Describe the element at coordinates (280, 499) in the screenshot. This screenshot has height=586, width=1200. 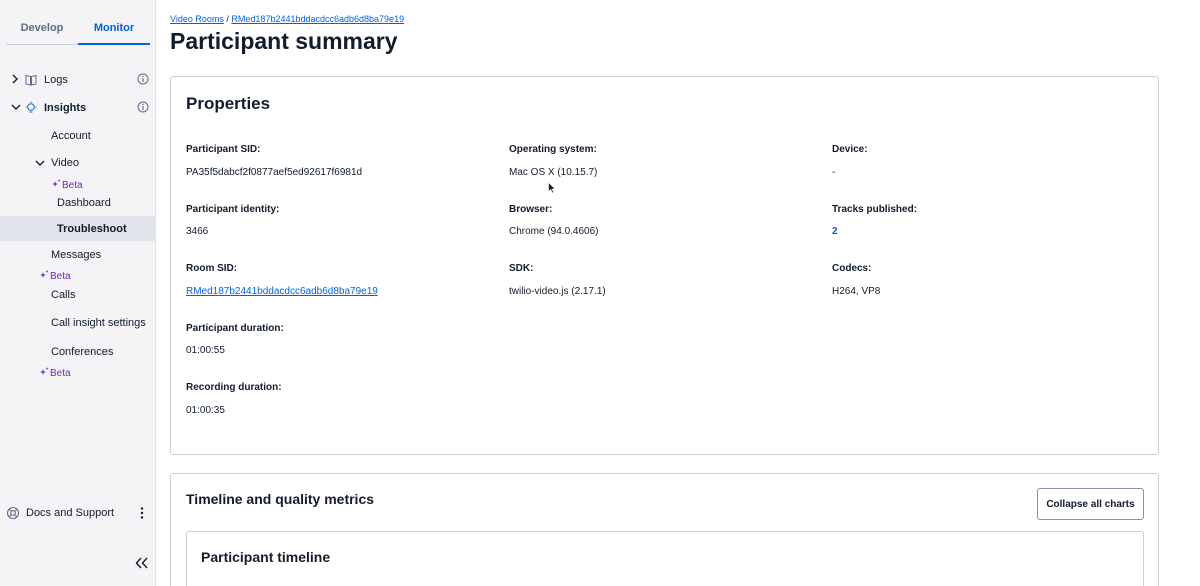
I see `timeline-title: Timeline and quality metrics` at that location.